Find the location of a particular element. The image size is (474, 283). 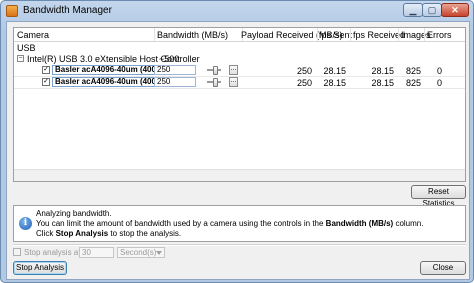

window-title: Bandwidth Manager is located at coordinates (67, 10).